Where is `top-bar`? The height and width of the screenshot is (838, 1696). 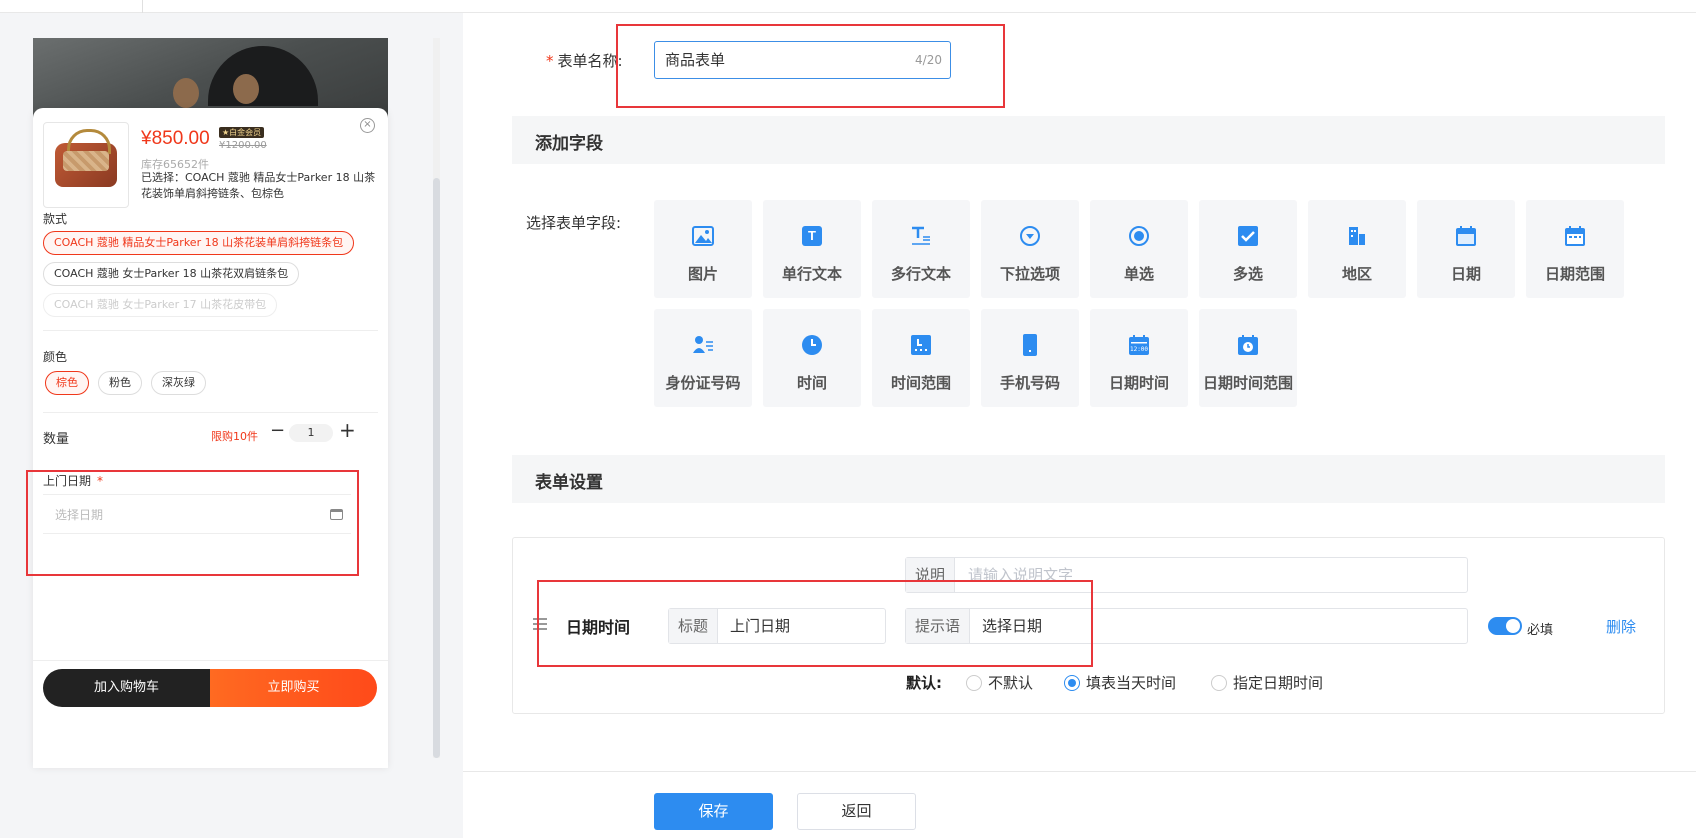
top-bar is located at coordinates (848, 6).